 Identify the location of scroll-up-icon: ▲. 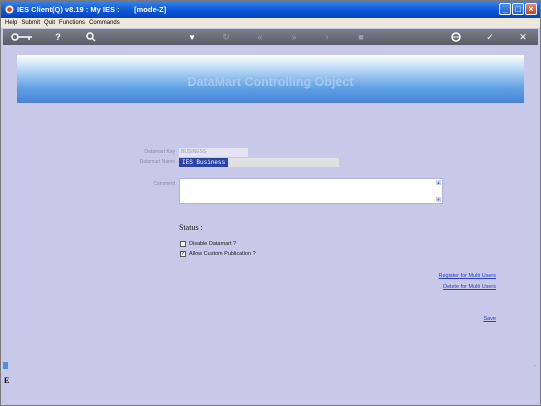
(438, 182).